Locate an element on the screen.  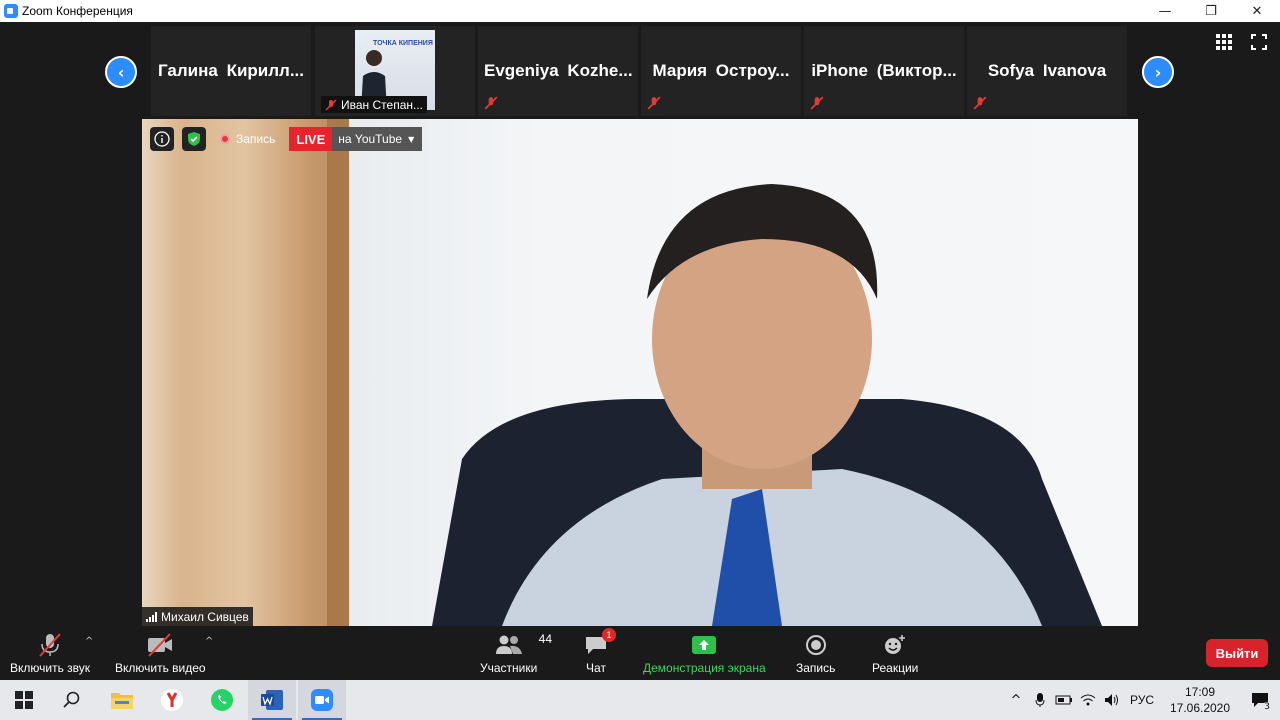
clock-time: 17:09 is located at coordinates (1200, 692).